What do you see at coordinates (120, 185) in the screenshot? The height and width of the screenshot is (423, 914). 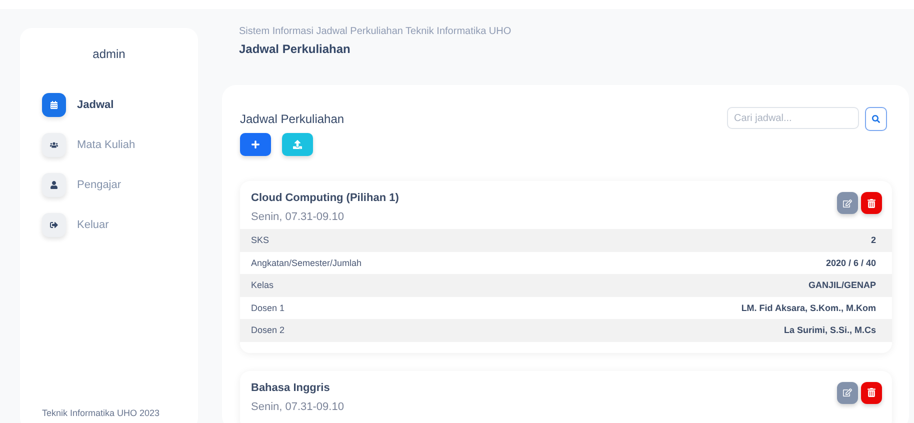 I see `nav-item: Pengajar` at bounding box center [120, 185].